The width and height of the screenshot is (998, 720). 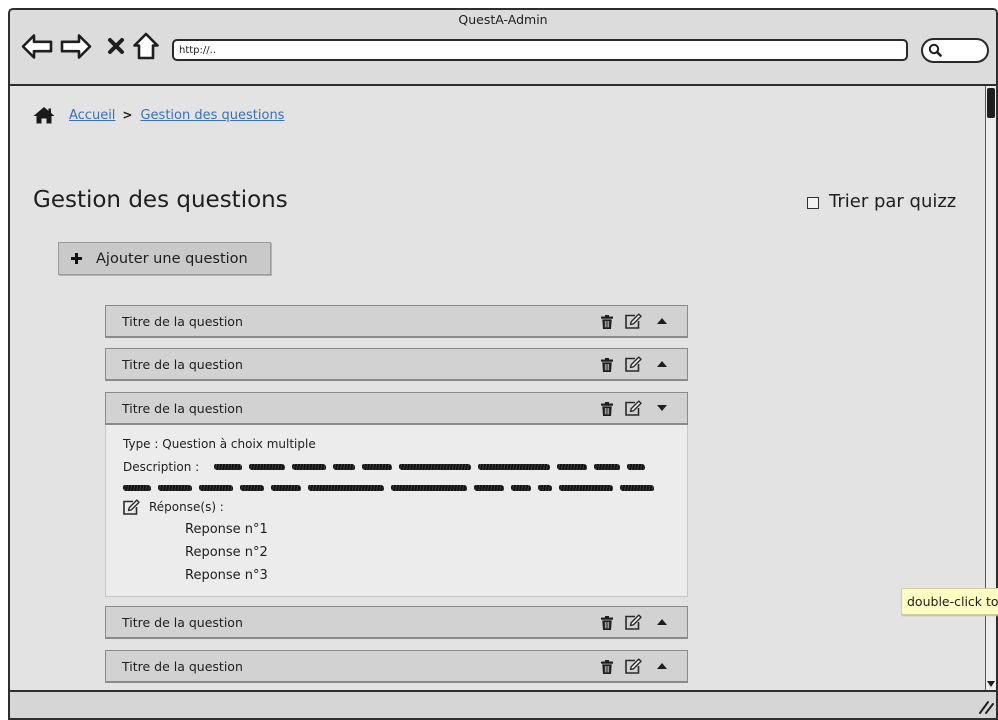 What do you see at coordinates (986, 707) in the screenshot?
I see `resize-grip-icon` at bounding box center [986, 707].